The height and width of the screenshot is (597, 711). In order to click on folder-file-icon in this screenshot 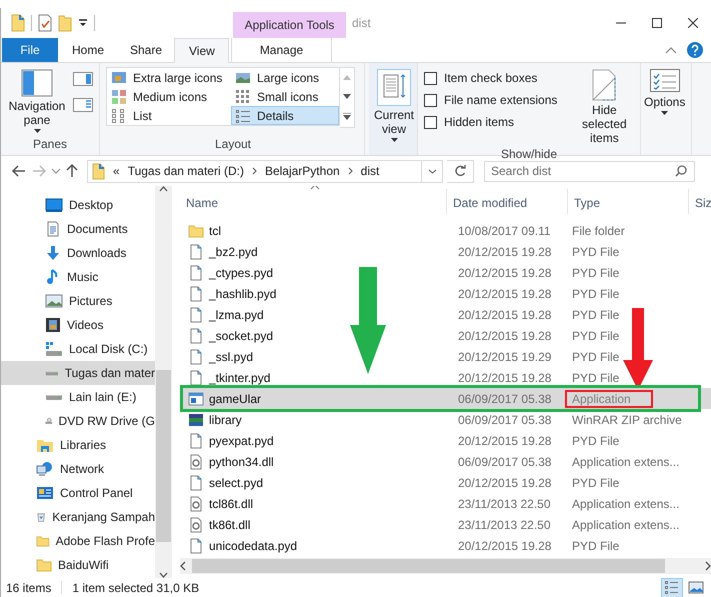, I will do `click(18, 23)`.